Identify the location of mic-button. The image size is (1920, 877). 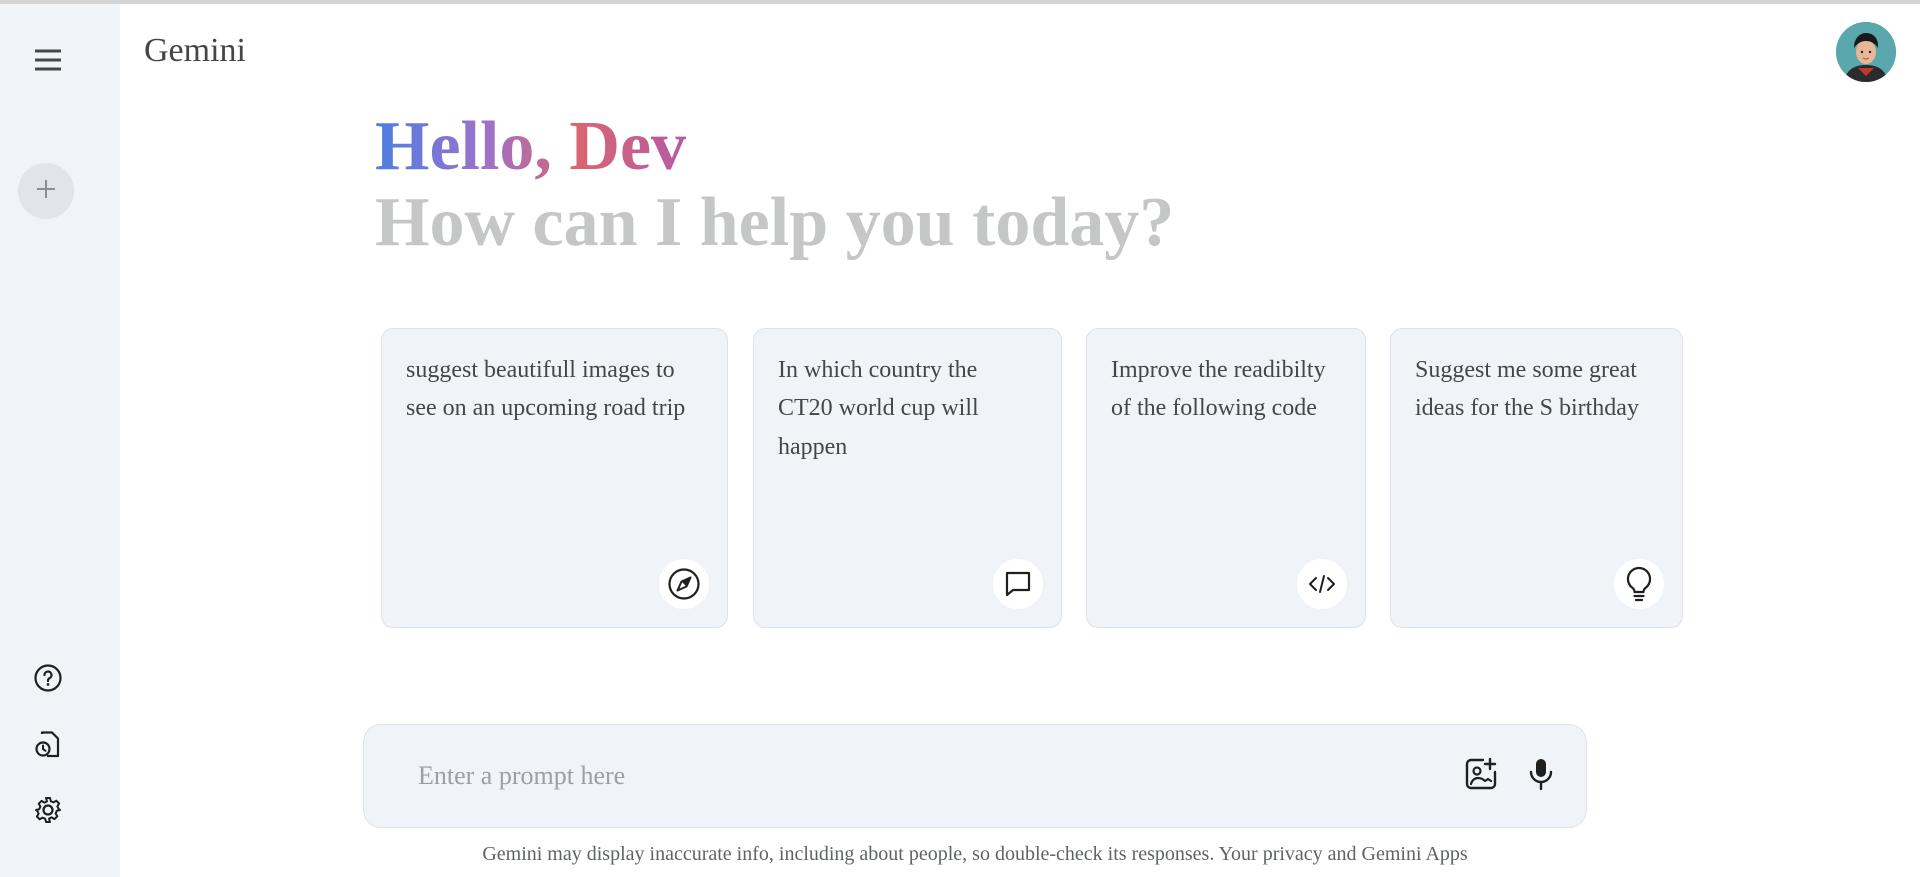
(1541, 776).